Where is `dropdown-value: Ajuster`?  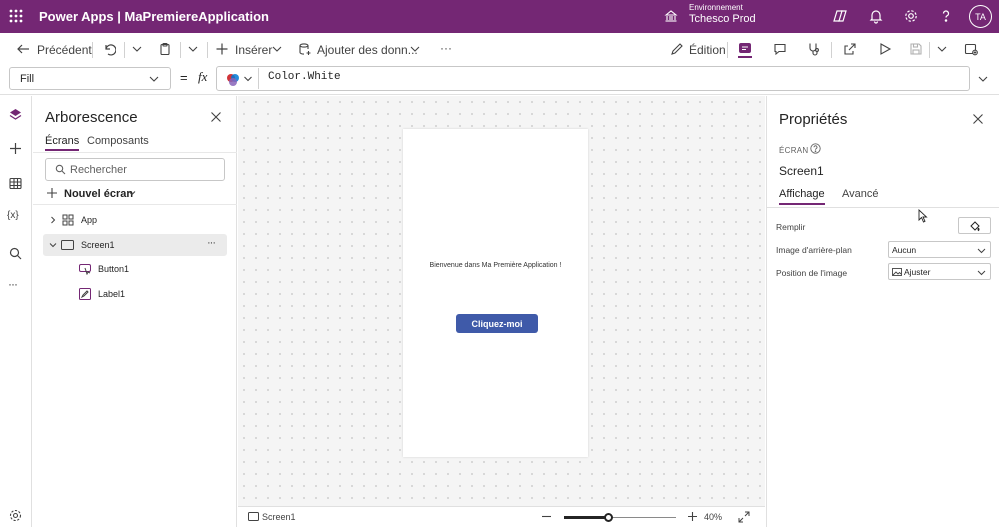
dropdown-value: Ajuster is located at coordinates (917, 272).